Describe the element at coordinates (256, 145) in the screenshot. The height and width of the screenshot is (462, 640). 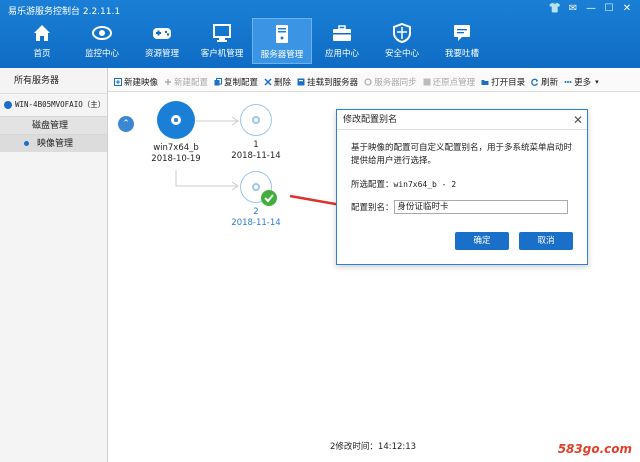
I see `node-name: 1` at that location.